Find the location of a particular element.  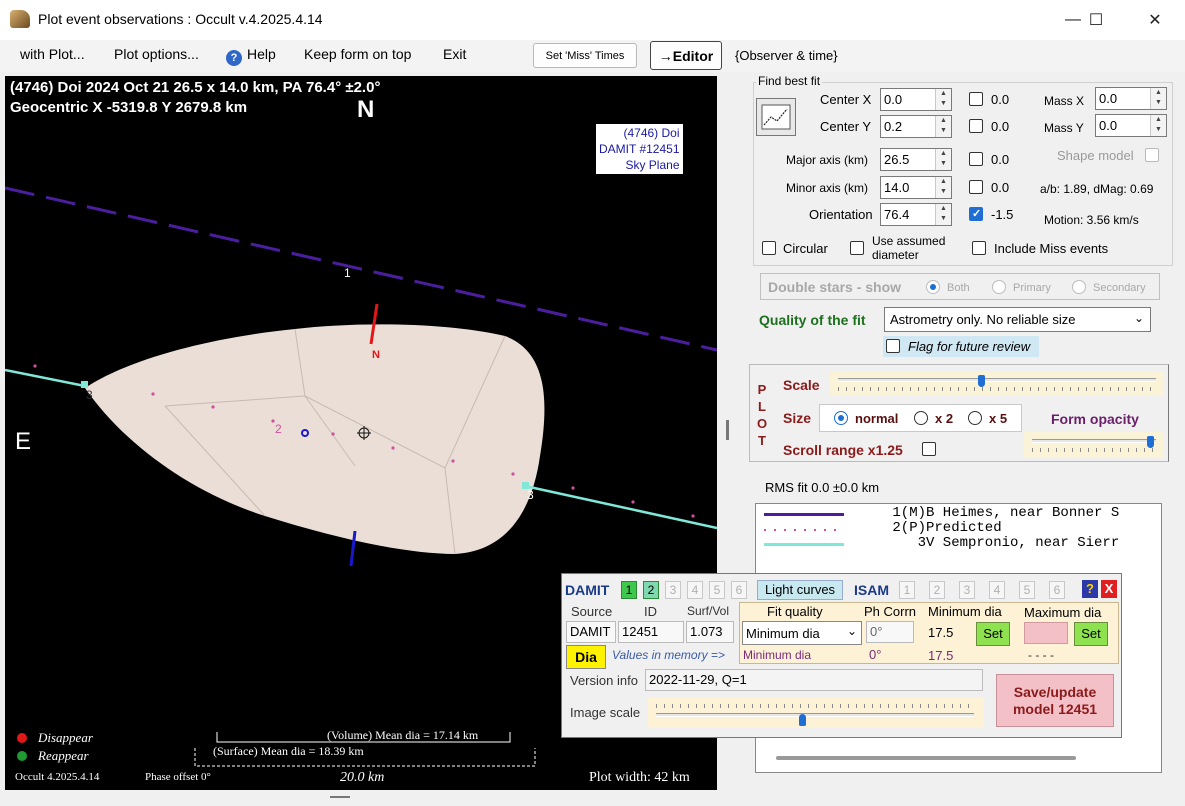

circular-label: Circular is located at coordinates (805, 248).